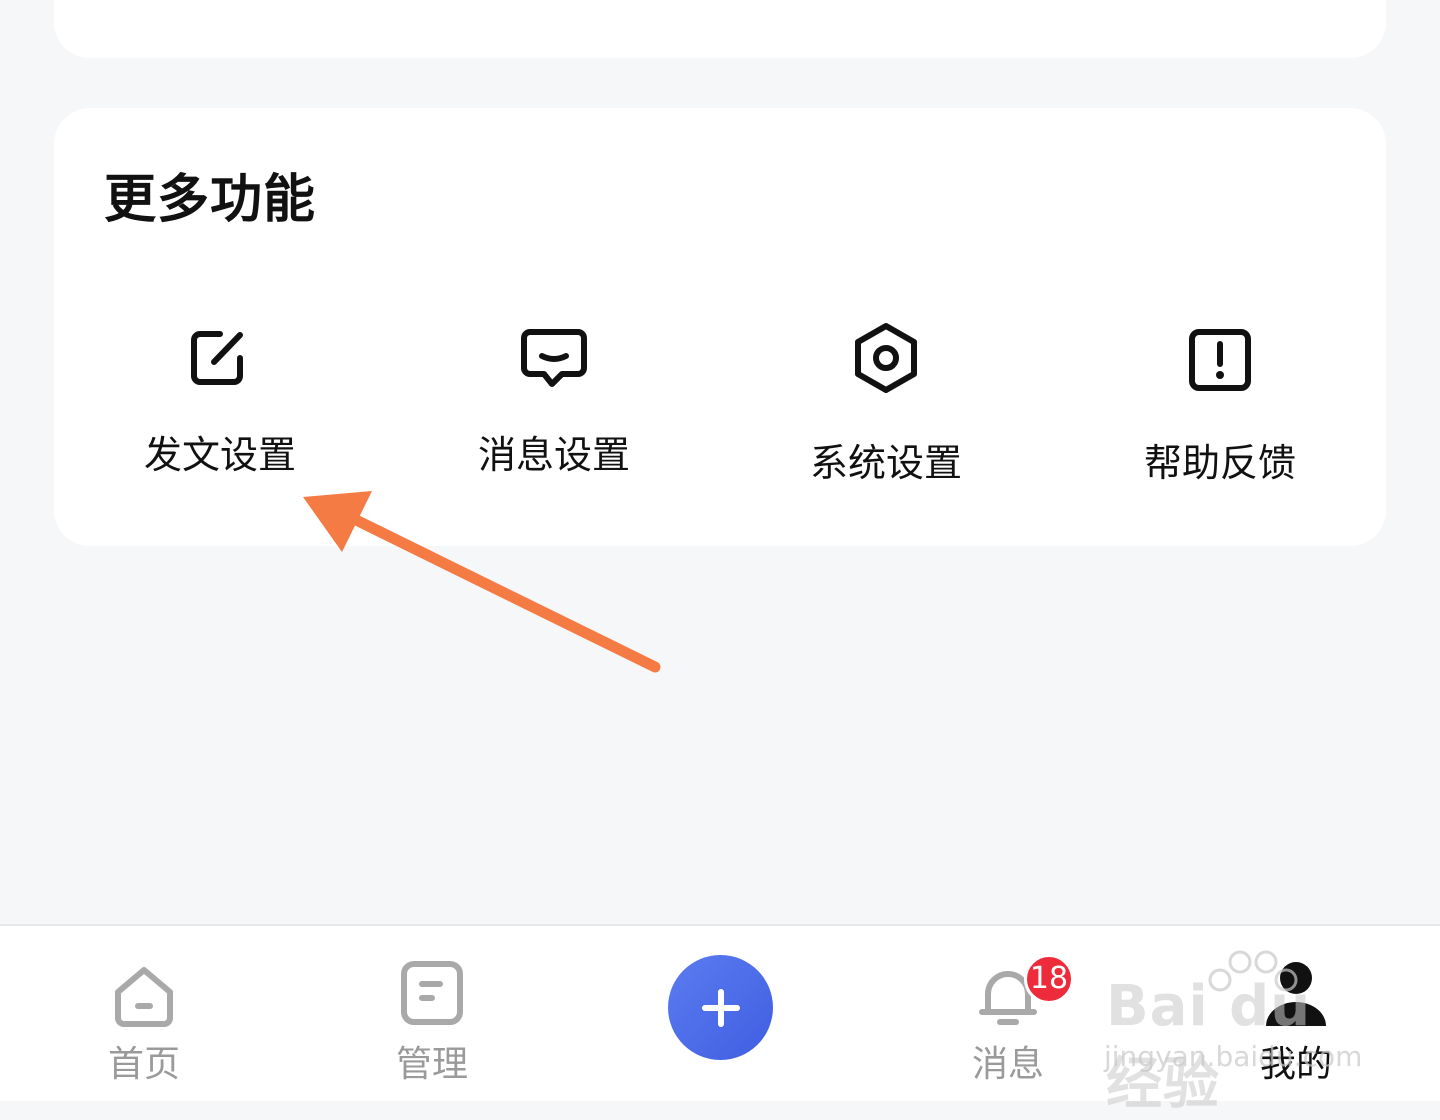  I want to click on post-settings-label: 发文设置, so click(219, 455).